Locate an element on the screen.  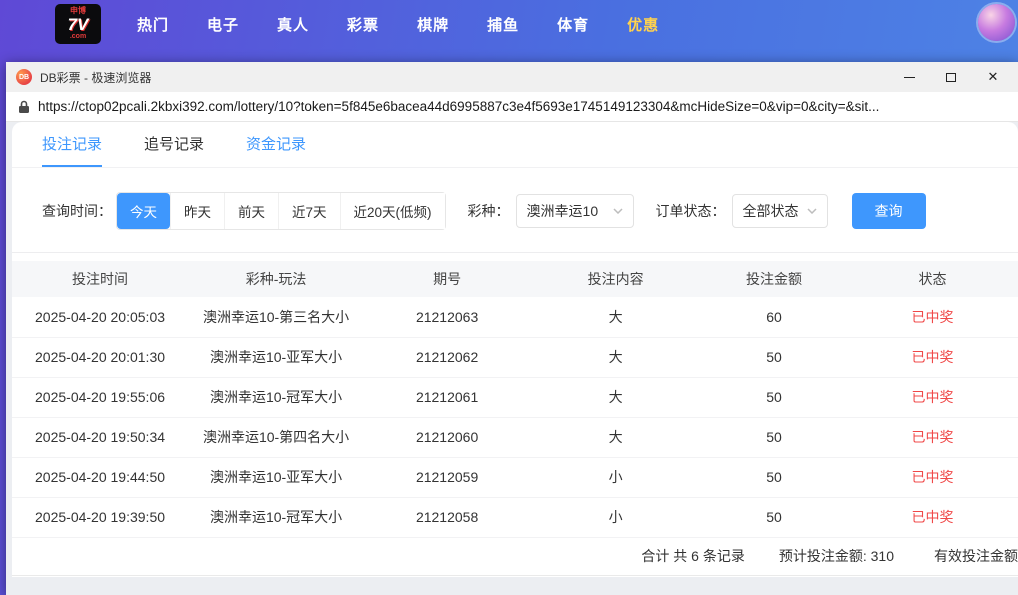
nav-item-board-games: 棋牌 is located at coordinates (433, 24).